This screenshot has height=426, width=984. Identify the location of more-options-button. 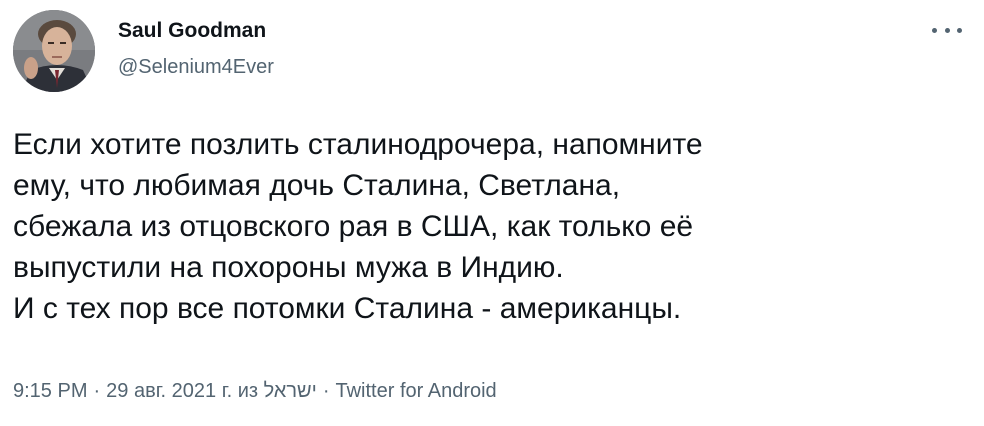
(947, 30).